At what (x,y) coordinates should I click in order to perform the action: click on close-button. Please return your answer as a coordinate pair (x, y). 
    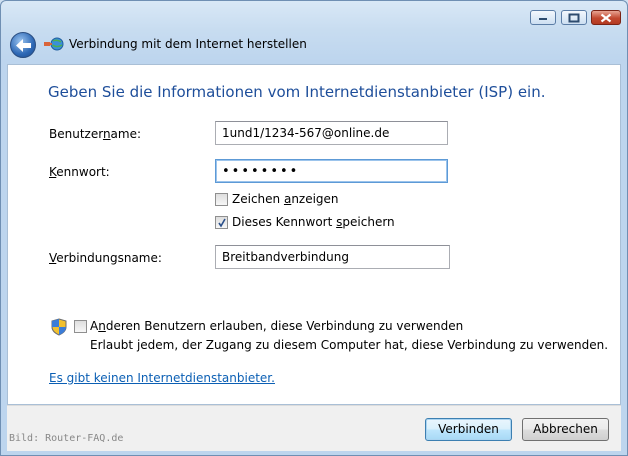
    Looking at the image, I should click on (606, 17).